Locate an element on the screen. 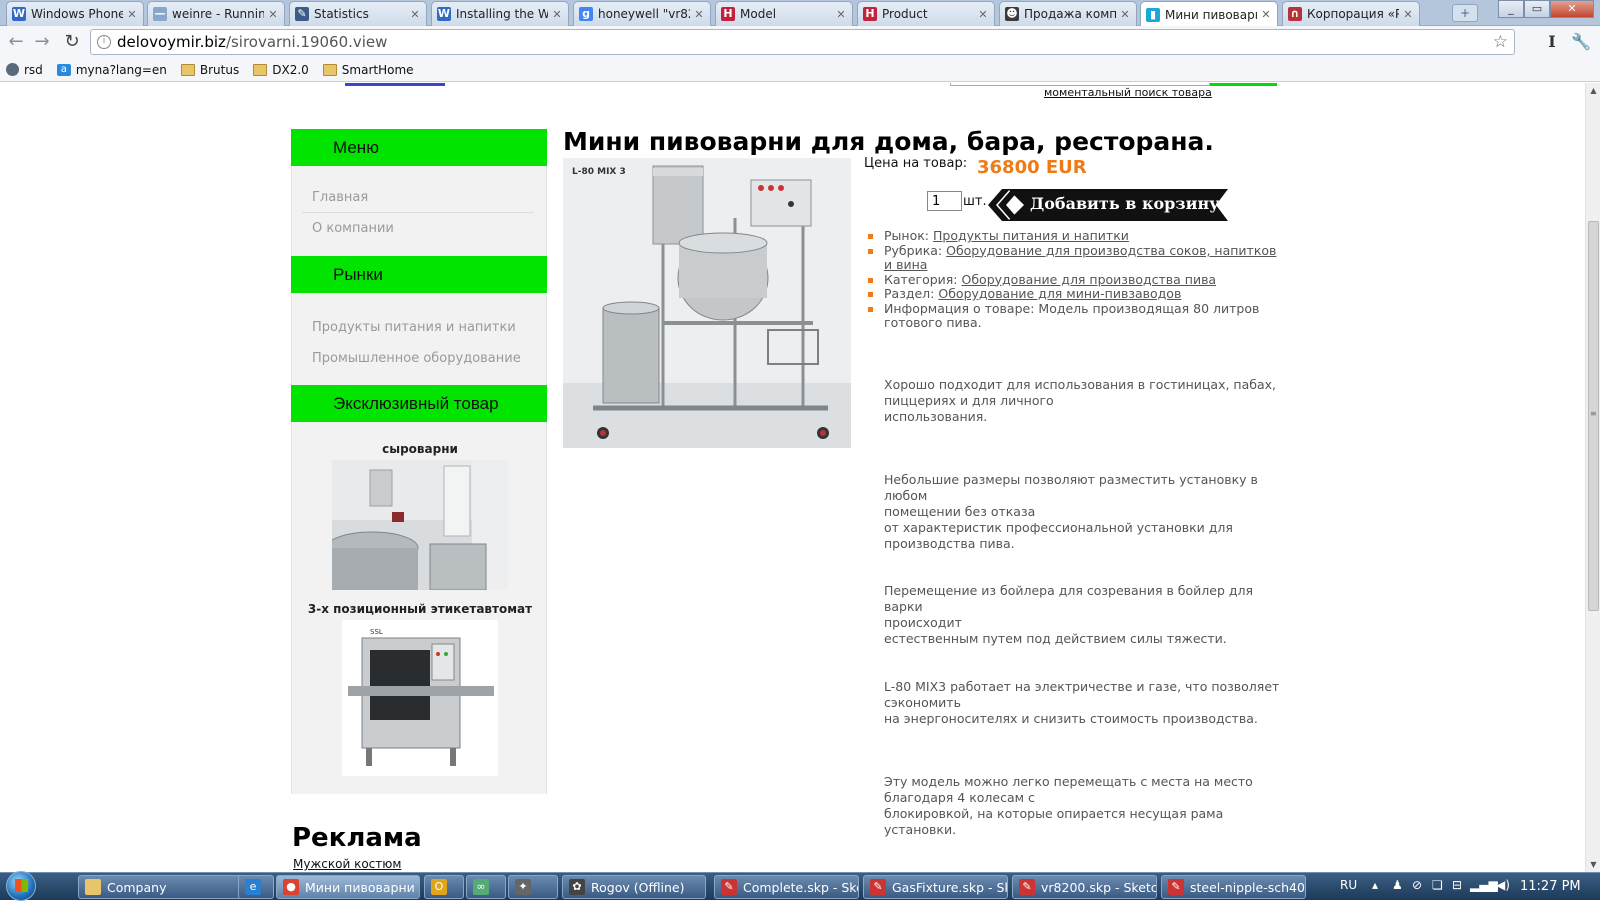 The width and height of the screenshot is (1600, 901). cheese-vat-image is located at coordinates (416, 525).